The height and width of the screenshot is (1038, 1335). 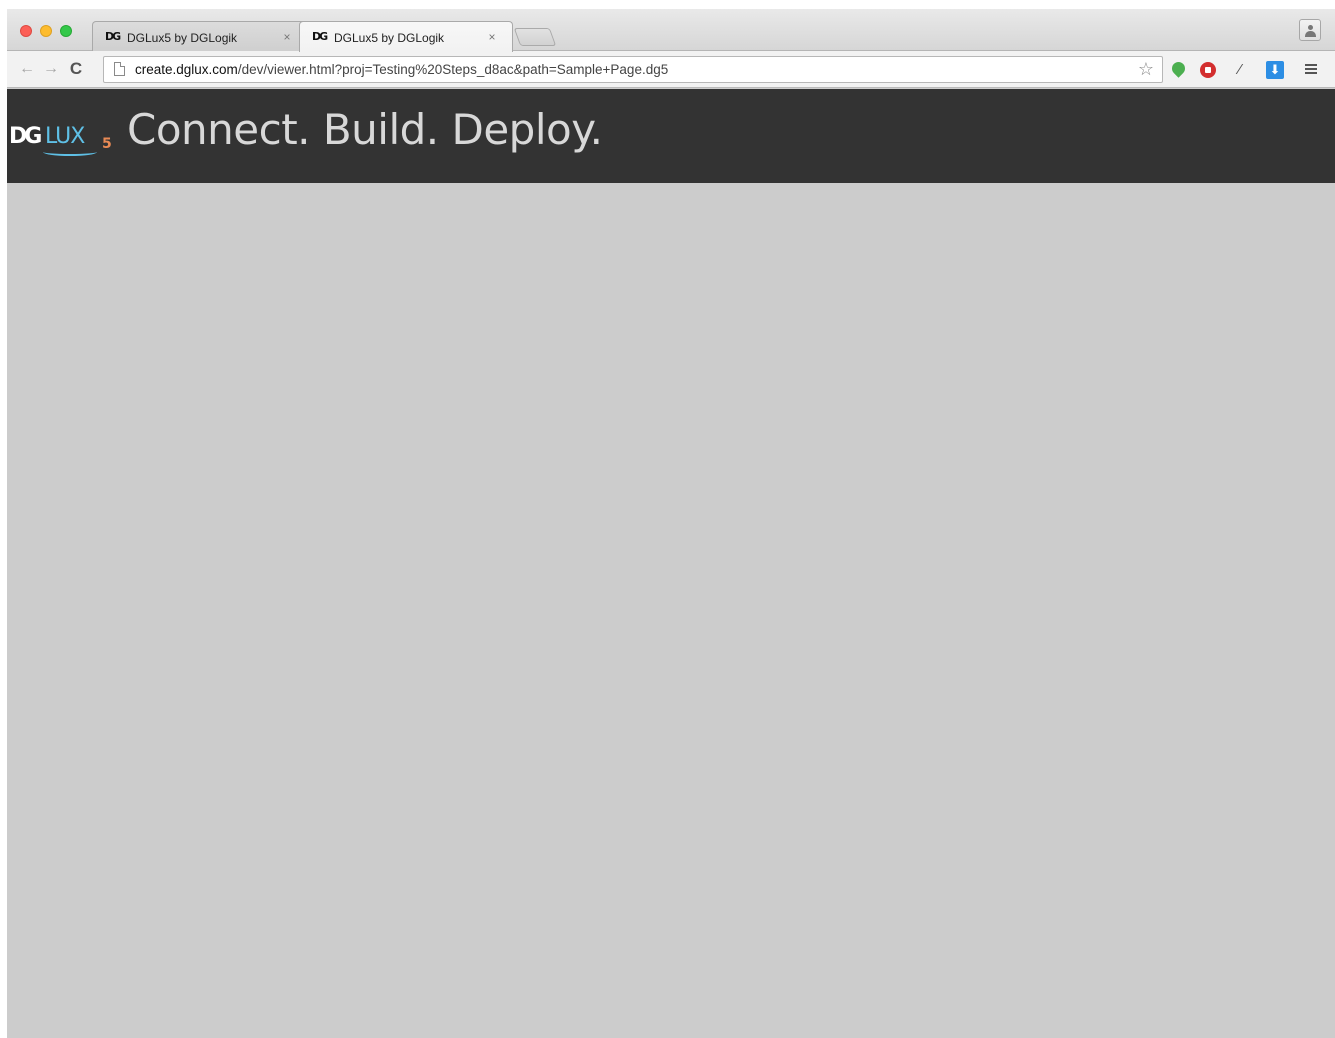 I want to click on url-host: create.dglux.com, so click(x=186, y=69).